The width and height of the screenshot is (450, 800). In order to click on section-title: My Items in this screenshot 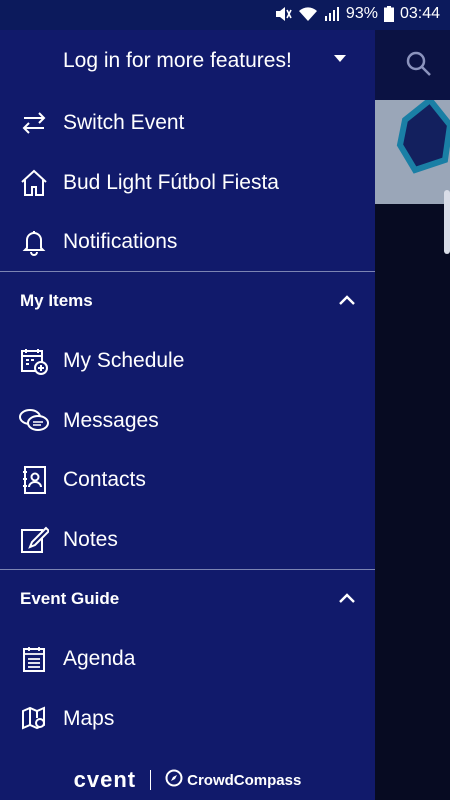, I will do `click(56, 300)`.